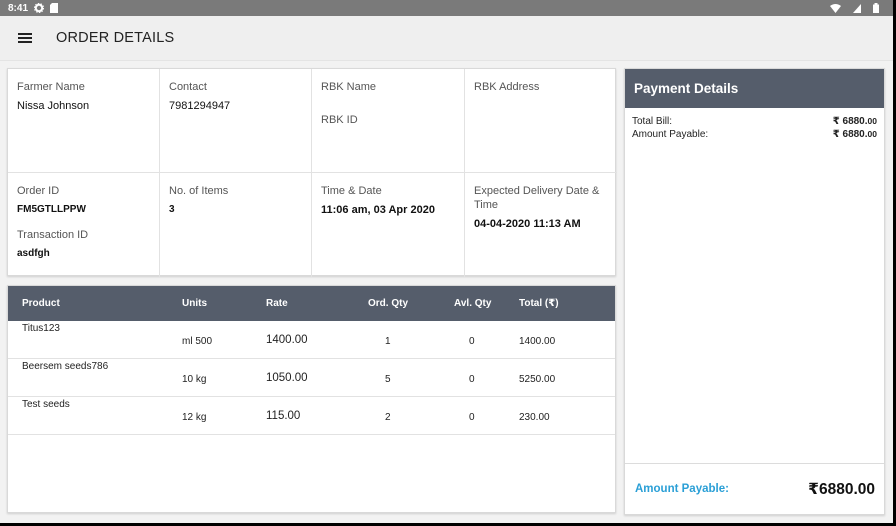  What do you see at coordinates (754, 121) in the screenshot?
I see `total-bill-row: Total Bill: ₹ 6880.00` at bounding box center [754, 121].